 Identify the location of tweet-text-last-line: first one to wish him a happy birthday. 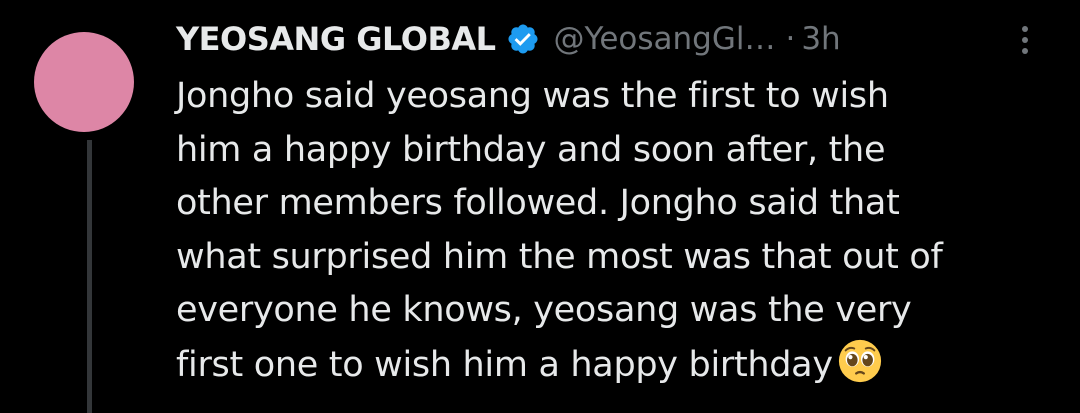
(616, 365).